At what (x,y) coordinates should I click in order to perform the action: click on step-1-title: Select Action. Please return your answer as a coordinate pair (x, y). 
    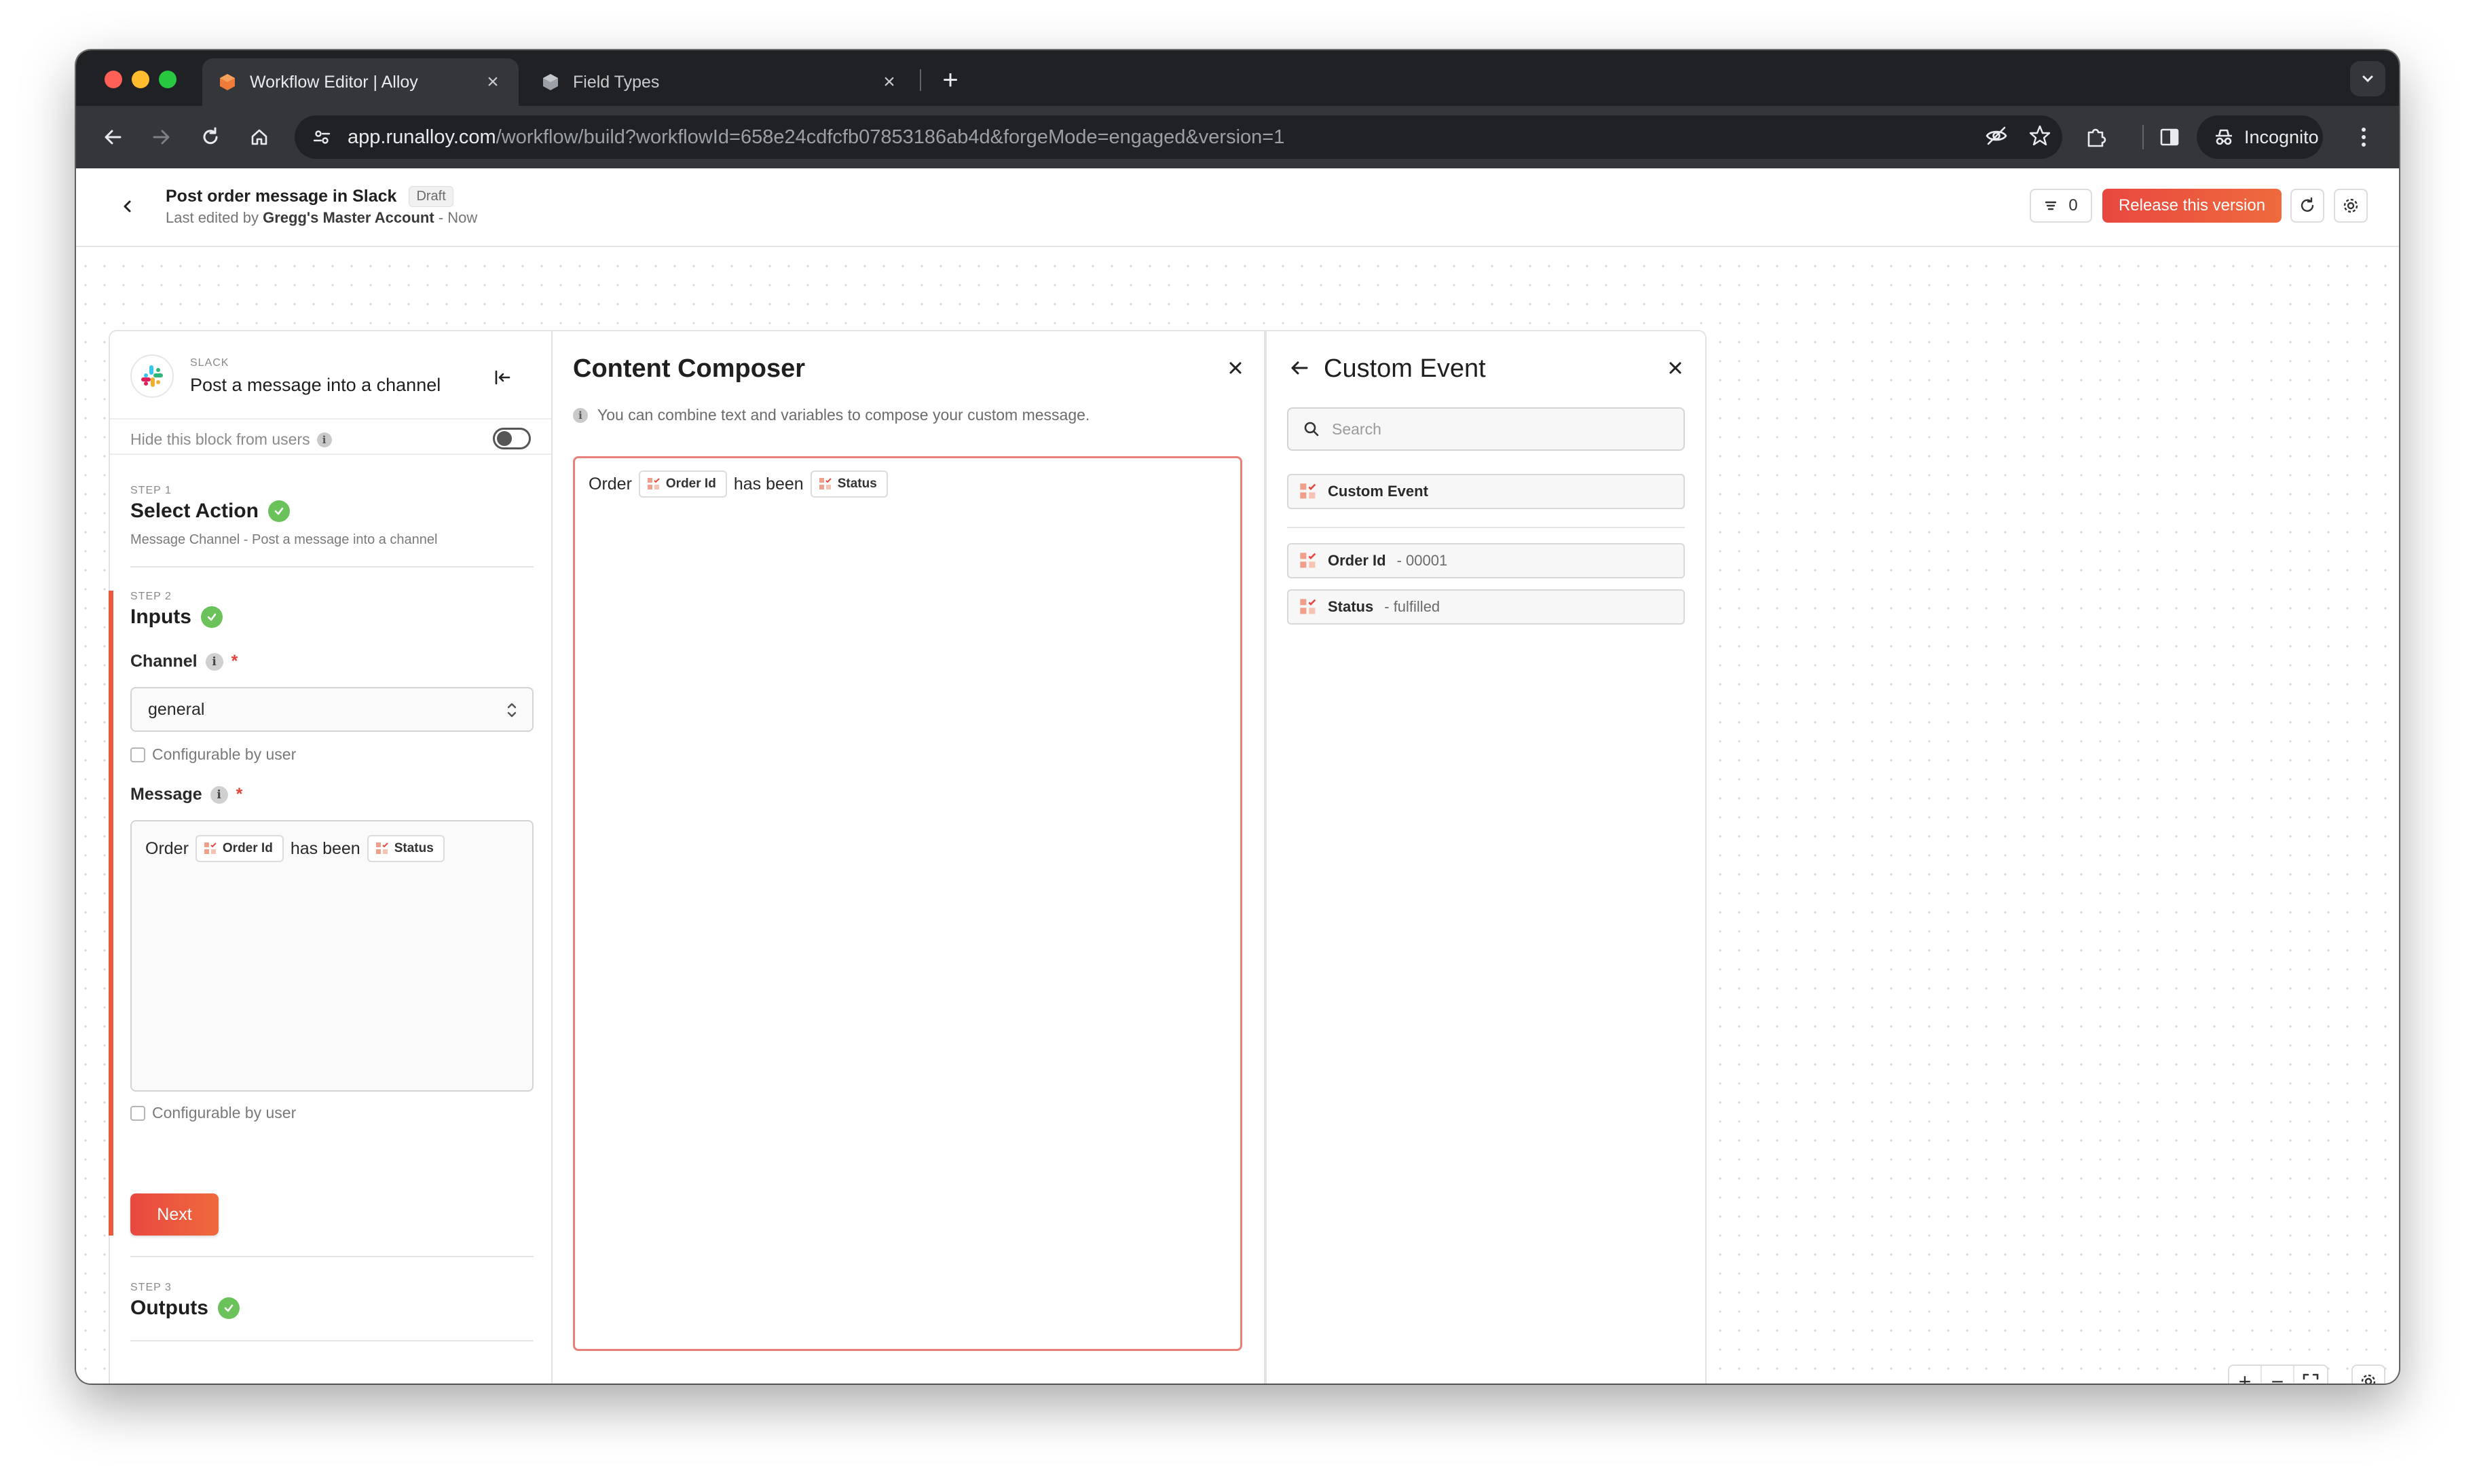
    Looking at the image, I should click on (210, 511).